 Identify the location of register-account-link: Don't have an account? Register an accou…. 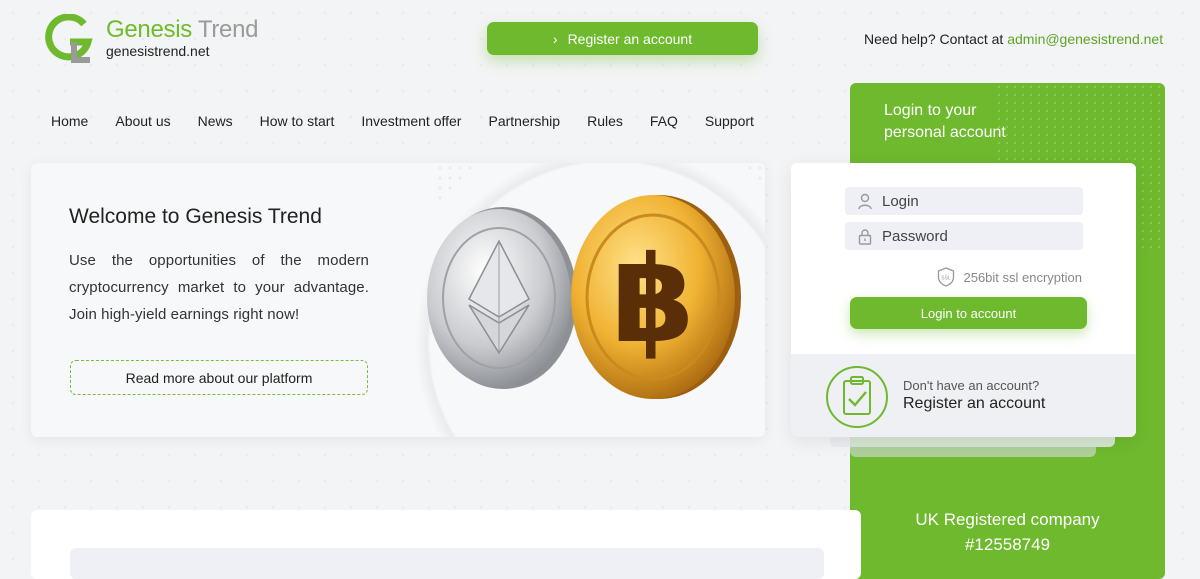
(963, 395).